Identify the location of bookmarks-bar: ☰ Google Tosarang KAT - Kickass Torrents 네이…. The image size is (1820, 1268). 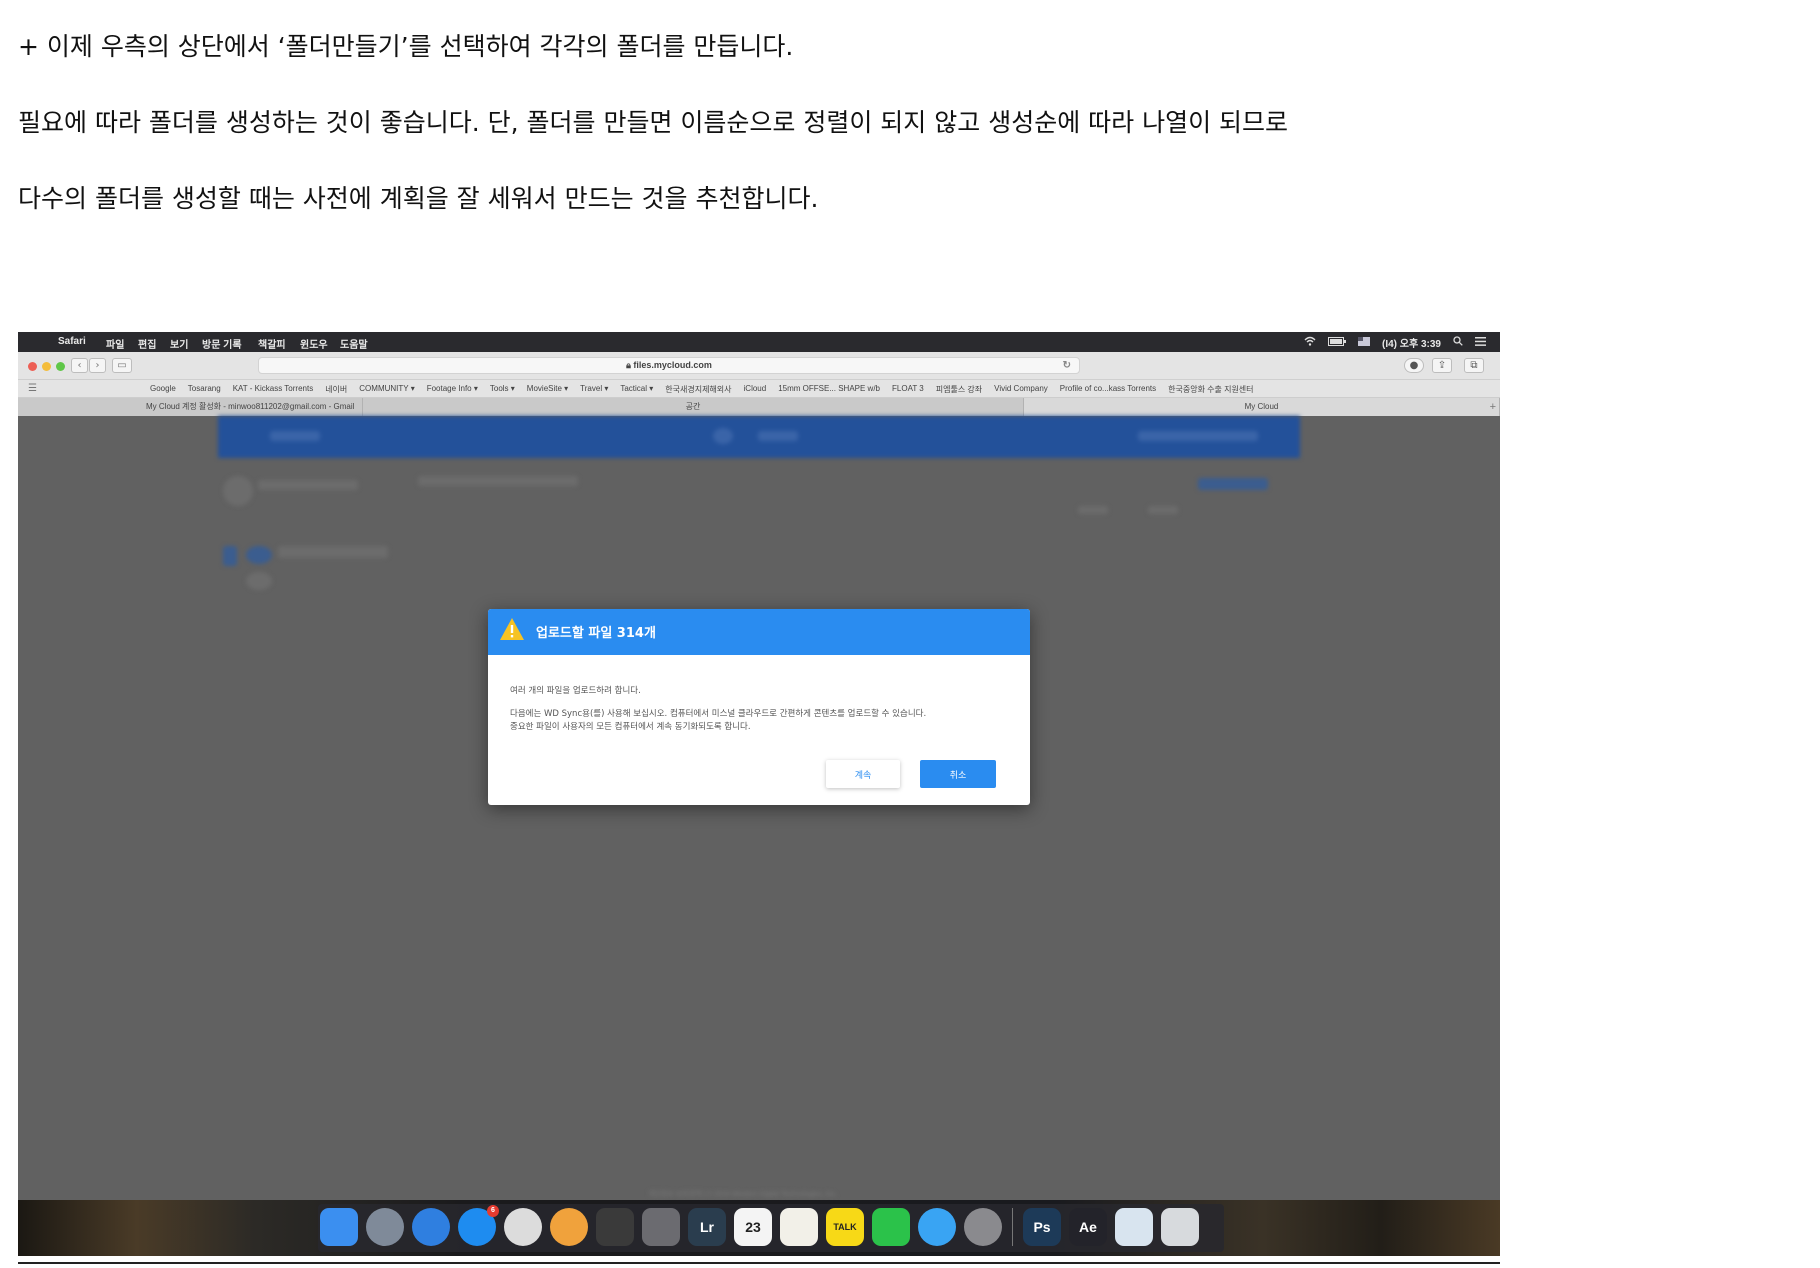
(759, 389).